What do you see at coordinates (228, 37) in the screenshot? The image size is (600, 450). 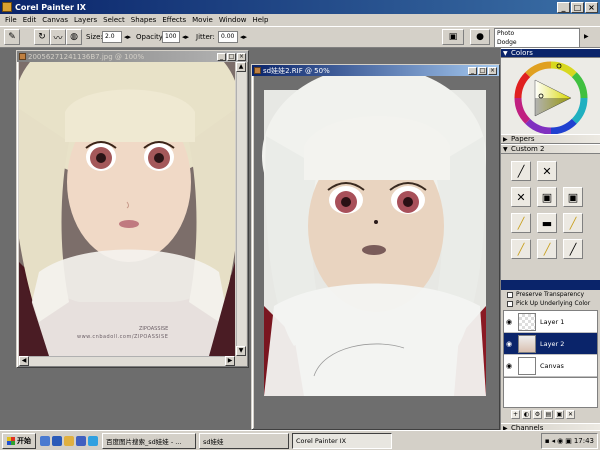 I see `jitter-input: 0.00` at bounding box center [228, 37].